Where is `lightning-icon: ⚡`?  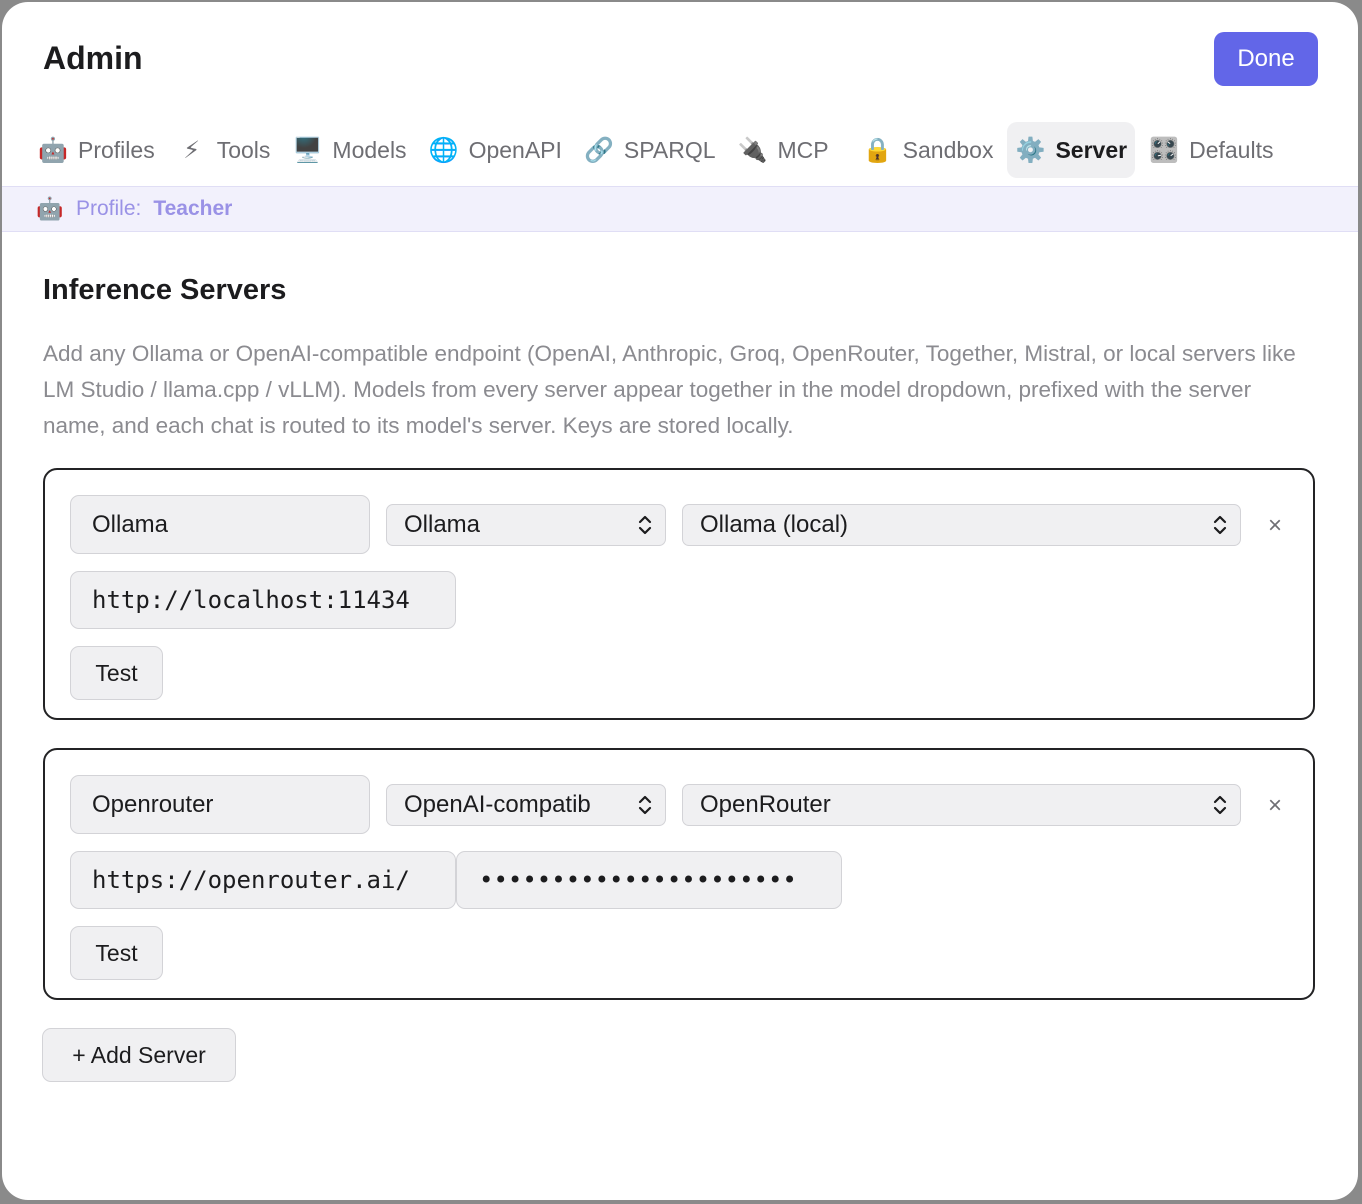 lightning-icon: ⚡ is located at coordinates (192, 150).